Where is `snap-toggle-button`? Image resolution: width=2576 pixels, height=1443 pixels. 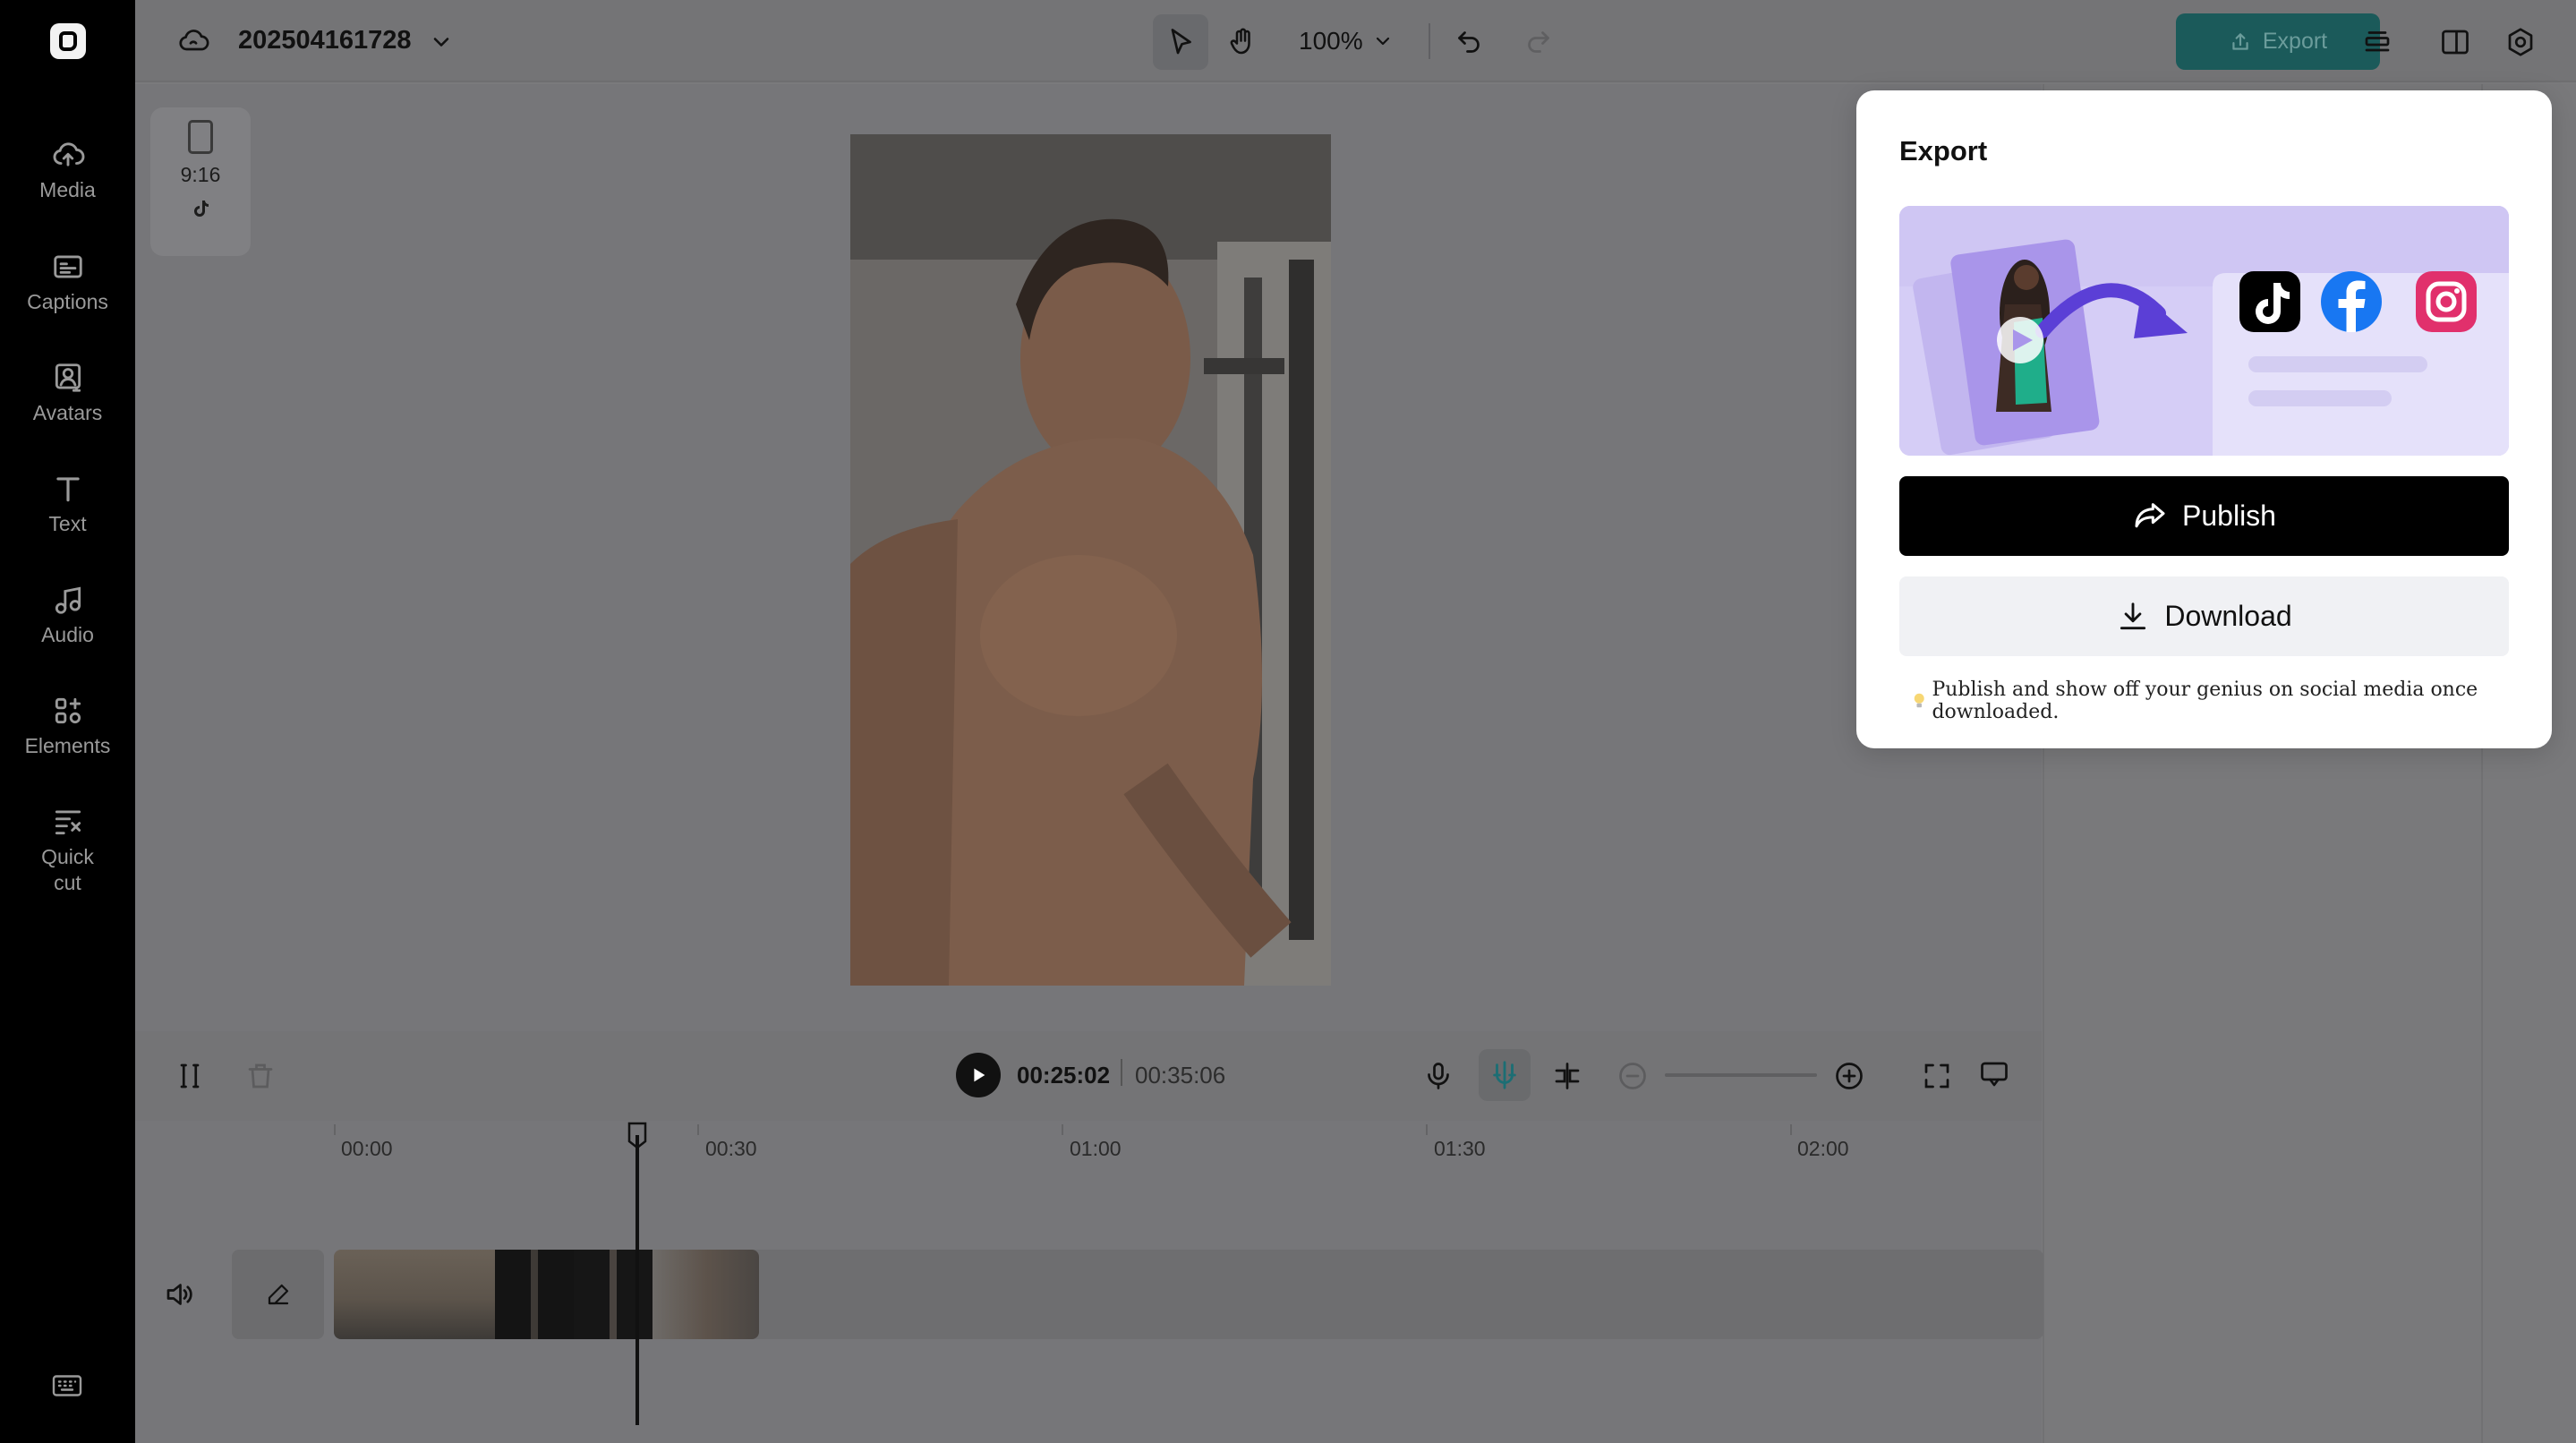 snap-toggle-button is located at coordinates (1505, 1075).